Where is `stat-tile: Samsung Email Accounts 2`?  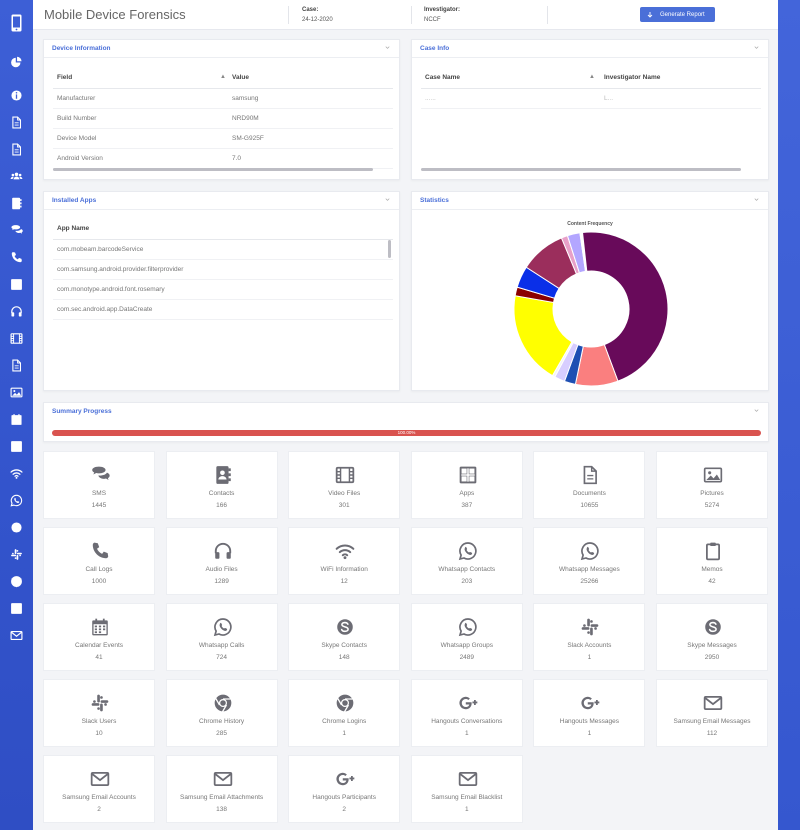 stat-tile: Samsung Email Accounts 2 is located at coordinates (99, 789).